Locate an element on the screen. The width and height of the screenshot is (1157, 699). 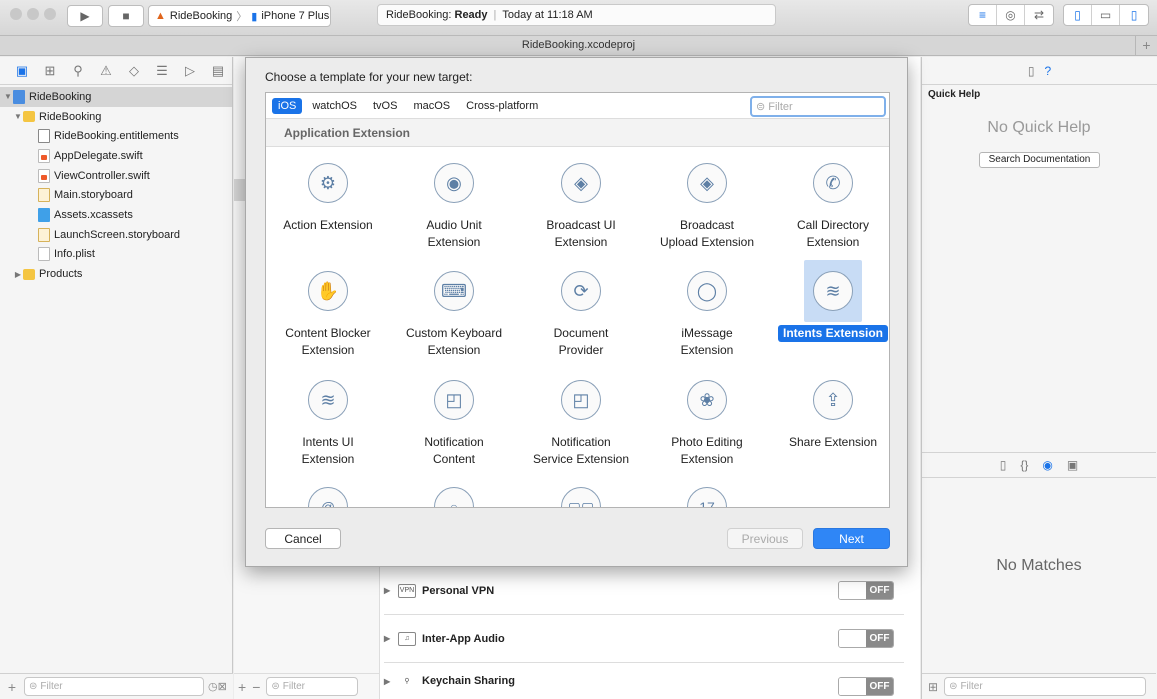
search-icon: ⚲ is located at coordinates (78, 71).